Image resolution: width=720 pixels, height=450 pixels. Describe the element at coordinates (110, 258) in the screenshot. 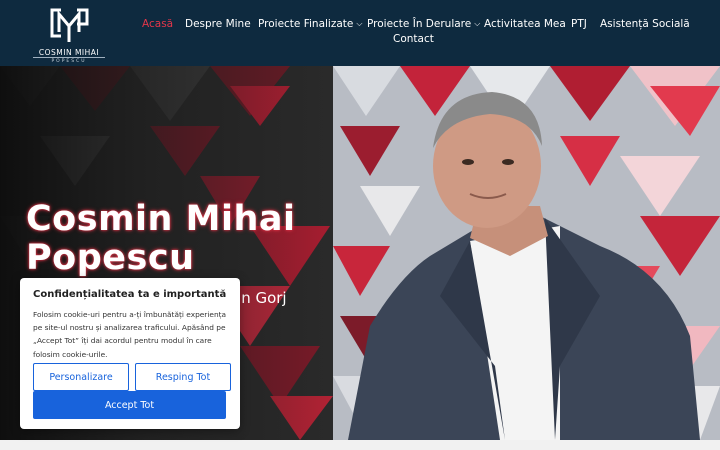

I see `hero-title-line2: Popescu` at that location.